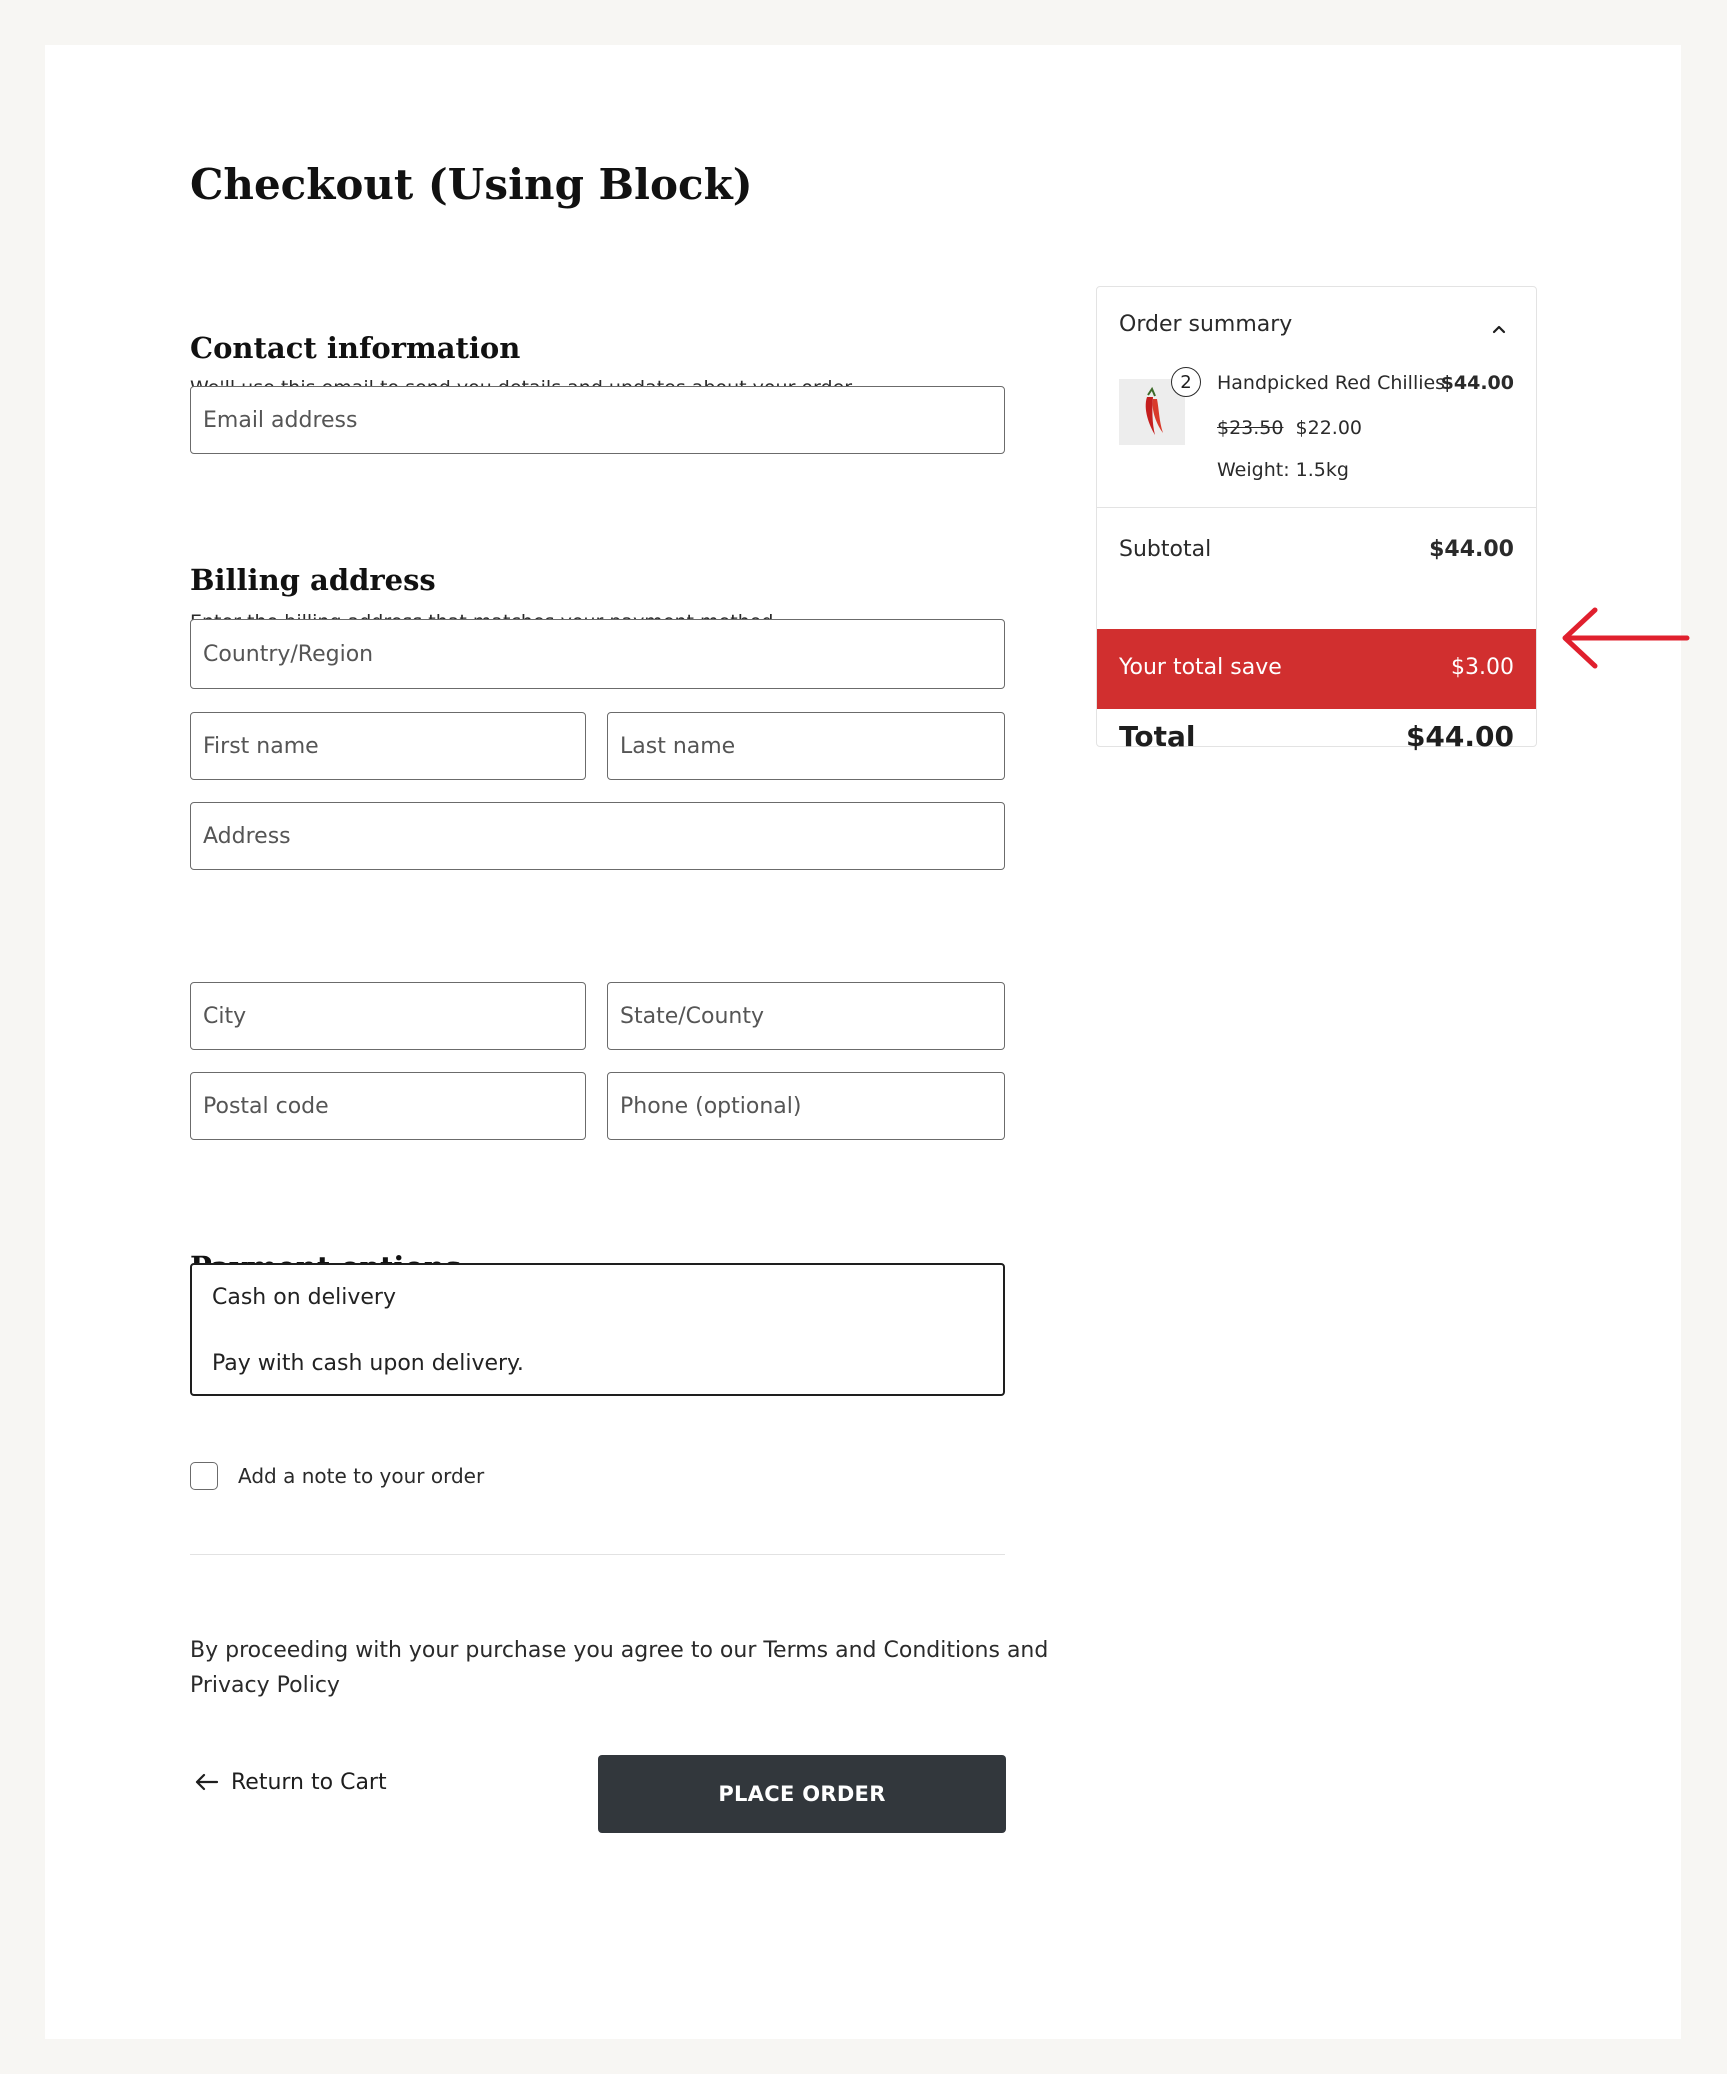  What do you see at coordinates (1200, 667) in the screenshot?
I see `total-save-label: Your total save` at bounding box center [1200, 667].